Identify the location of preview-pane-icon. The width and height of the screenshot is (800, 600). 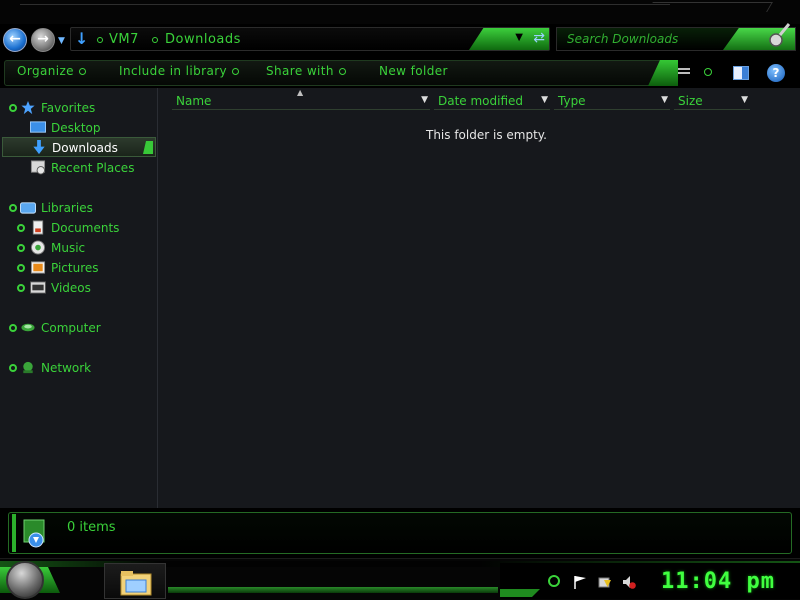
(741, 73).